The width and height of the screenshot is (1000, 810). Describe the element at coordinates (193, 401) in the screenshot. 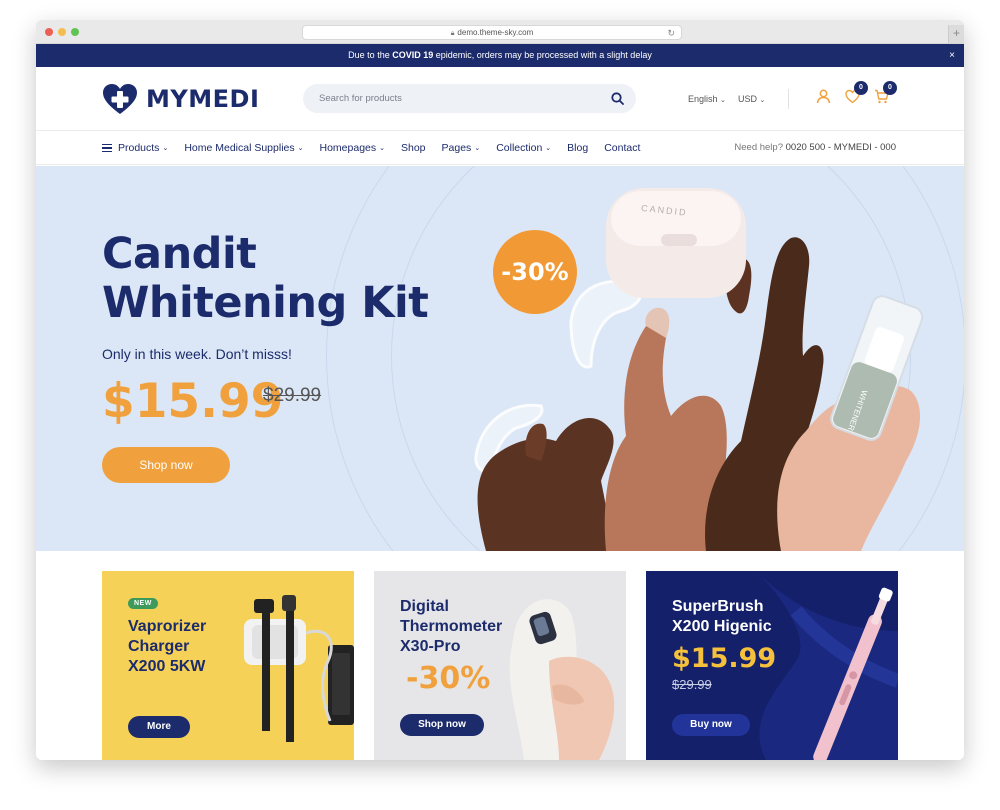

I see `hero-price: $15.99` at that location.